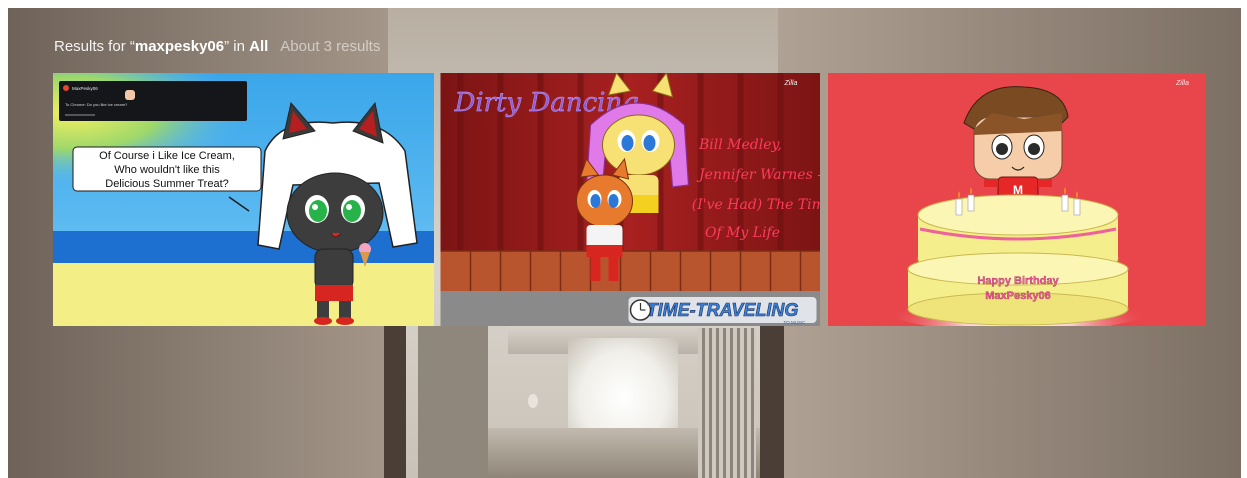 The height and width of the screenshot is (478, 1247). What do you see at coordinates (167, 170) in the screenshot?
I see `speech-line-2: Who wouldn't like this` at bounding box center [167, 170].